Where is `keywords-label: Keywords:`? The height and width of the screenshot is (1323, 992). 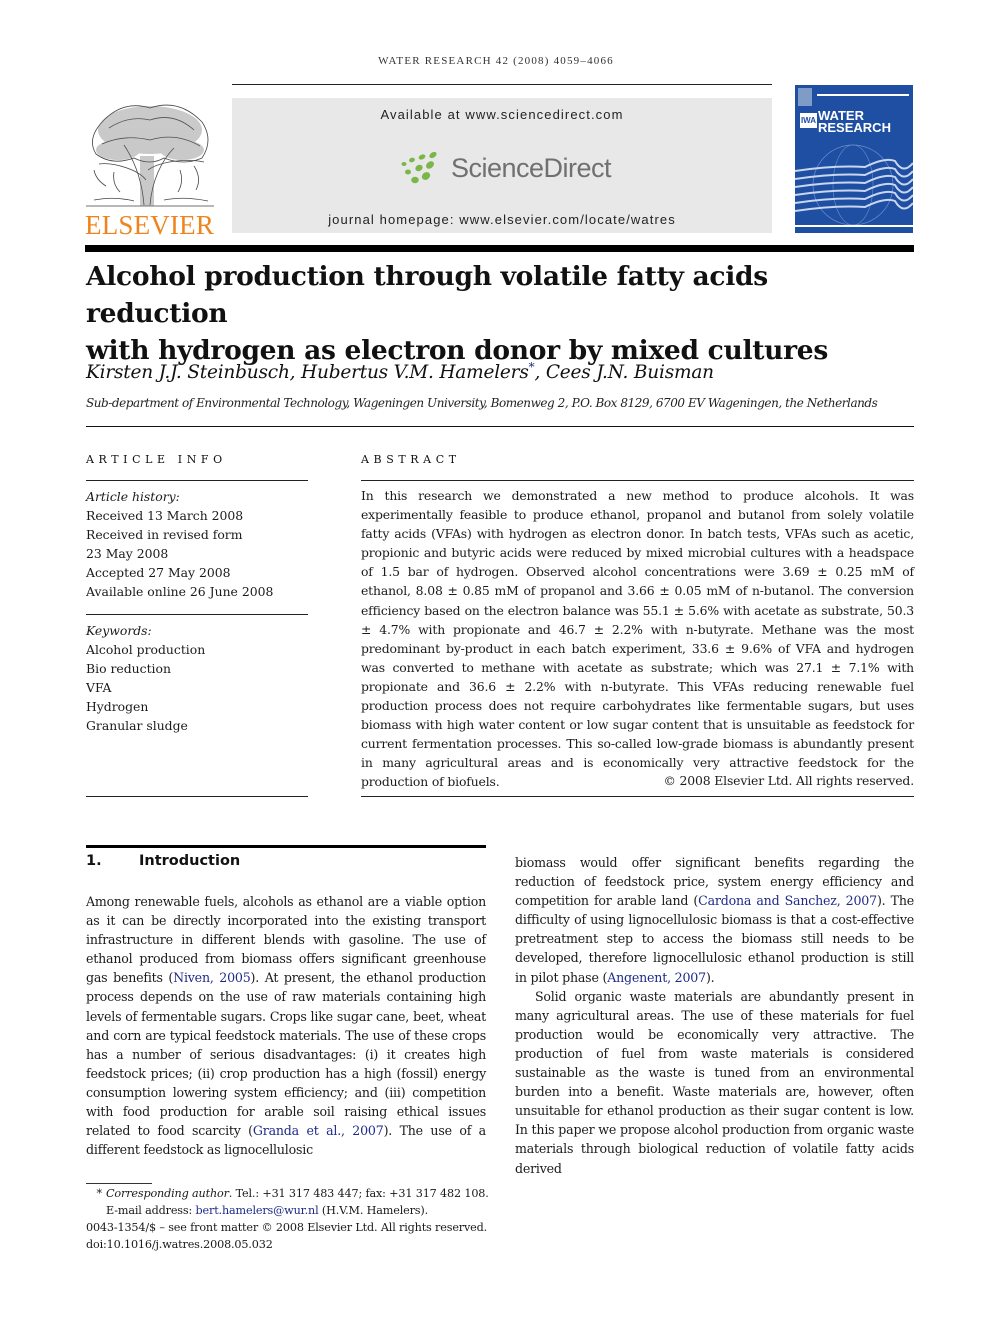
keywords-label: Keywords: is located at coordinates (119, 630).